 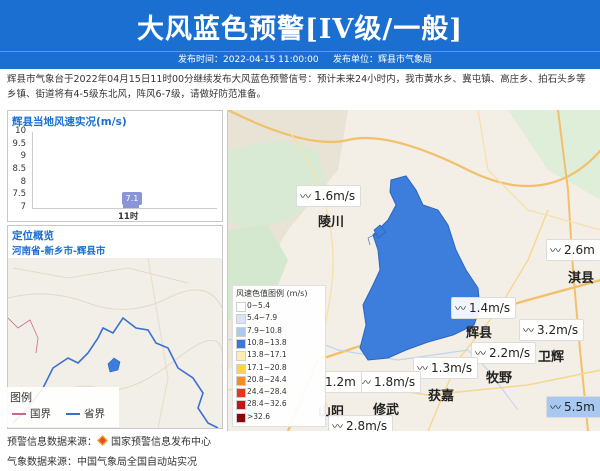 I want to click on wind-tag-shanyang: 〰 2.8m/s, so click(x=361, y=423).